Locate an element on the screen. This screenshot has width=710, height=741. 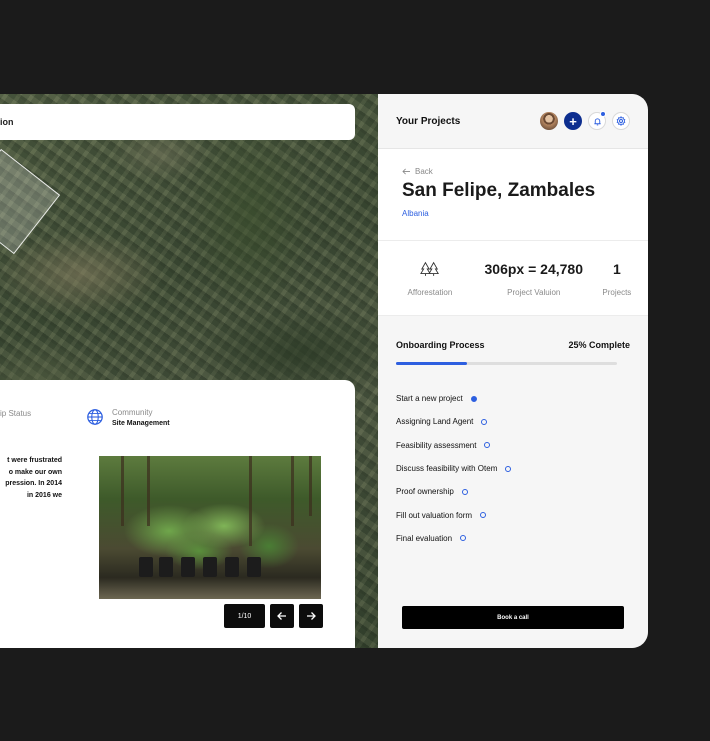
onboarding-step: Discuss feasibility with Otem is located at coordinates (513, 468).